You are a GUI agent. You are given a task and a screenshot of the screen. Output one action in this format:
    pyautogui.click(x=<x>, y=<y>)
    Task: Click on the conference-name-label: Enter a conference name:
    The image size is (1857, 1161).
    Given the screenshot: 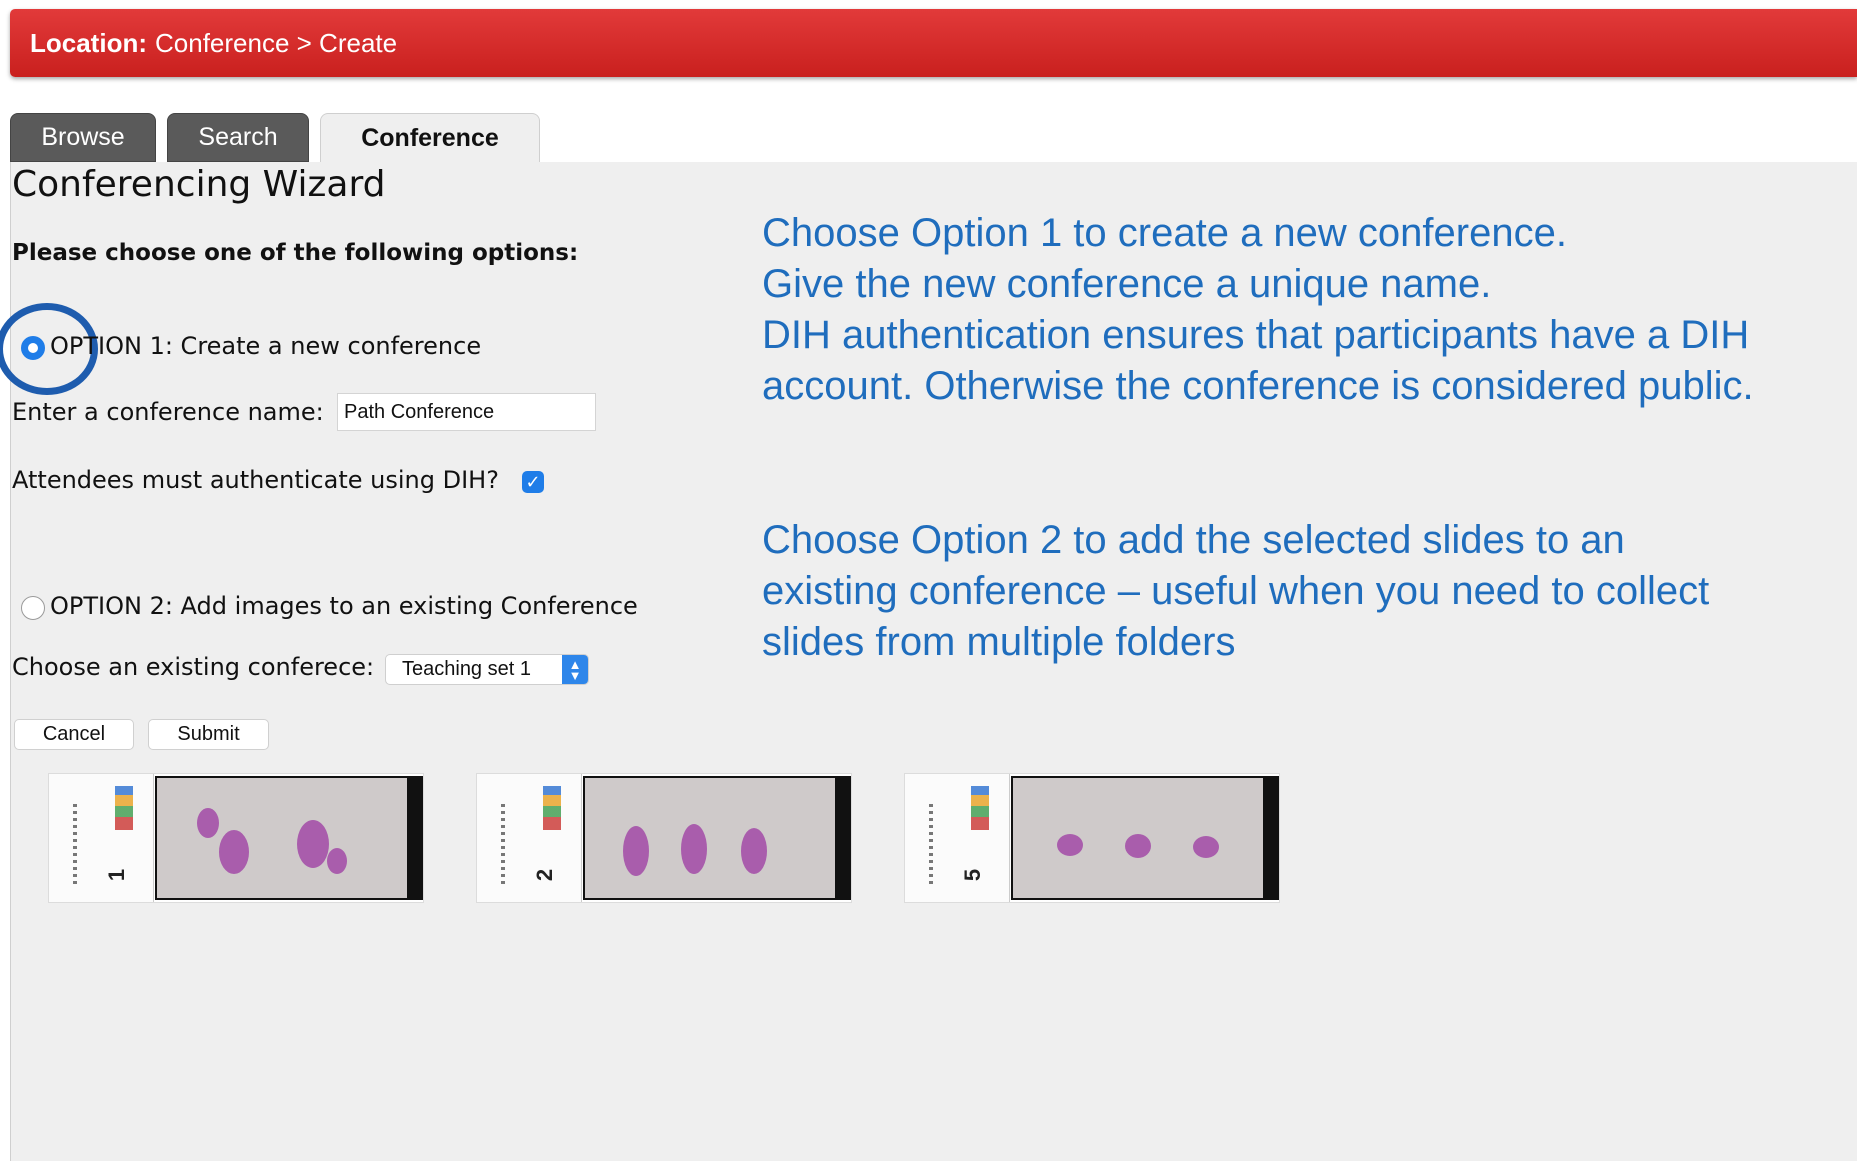 What is the action you would take?
    pyautogui.click(x=168, y=412)
    